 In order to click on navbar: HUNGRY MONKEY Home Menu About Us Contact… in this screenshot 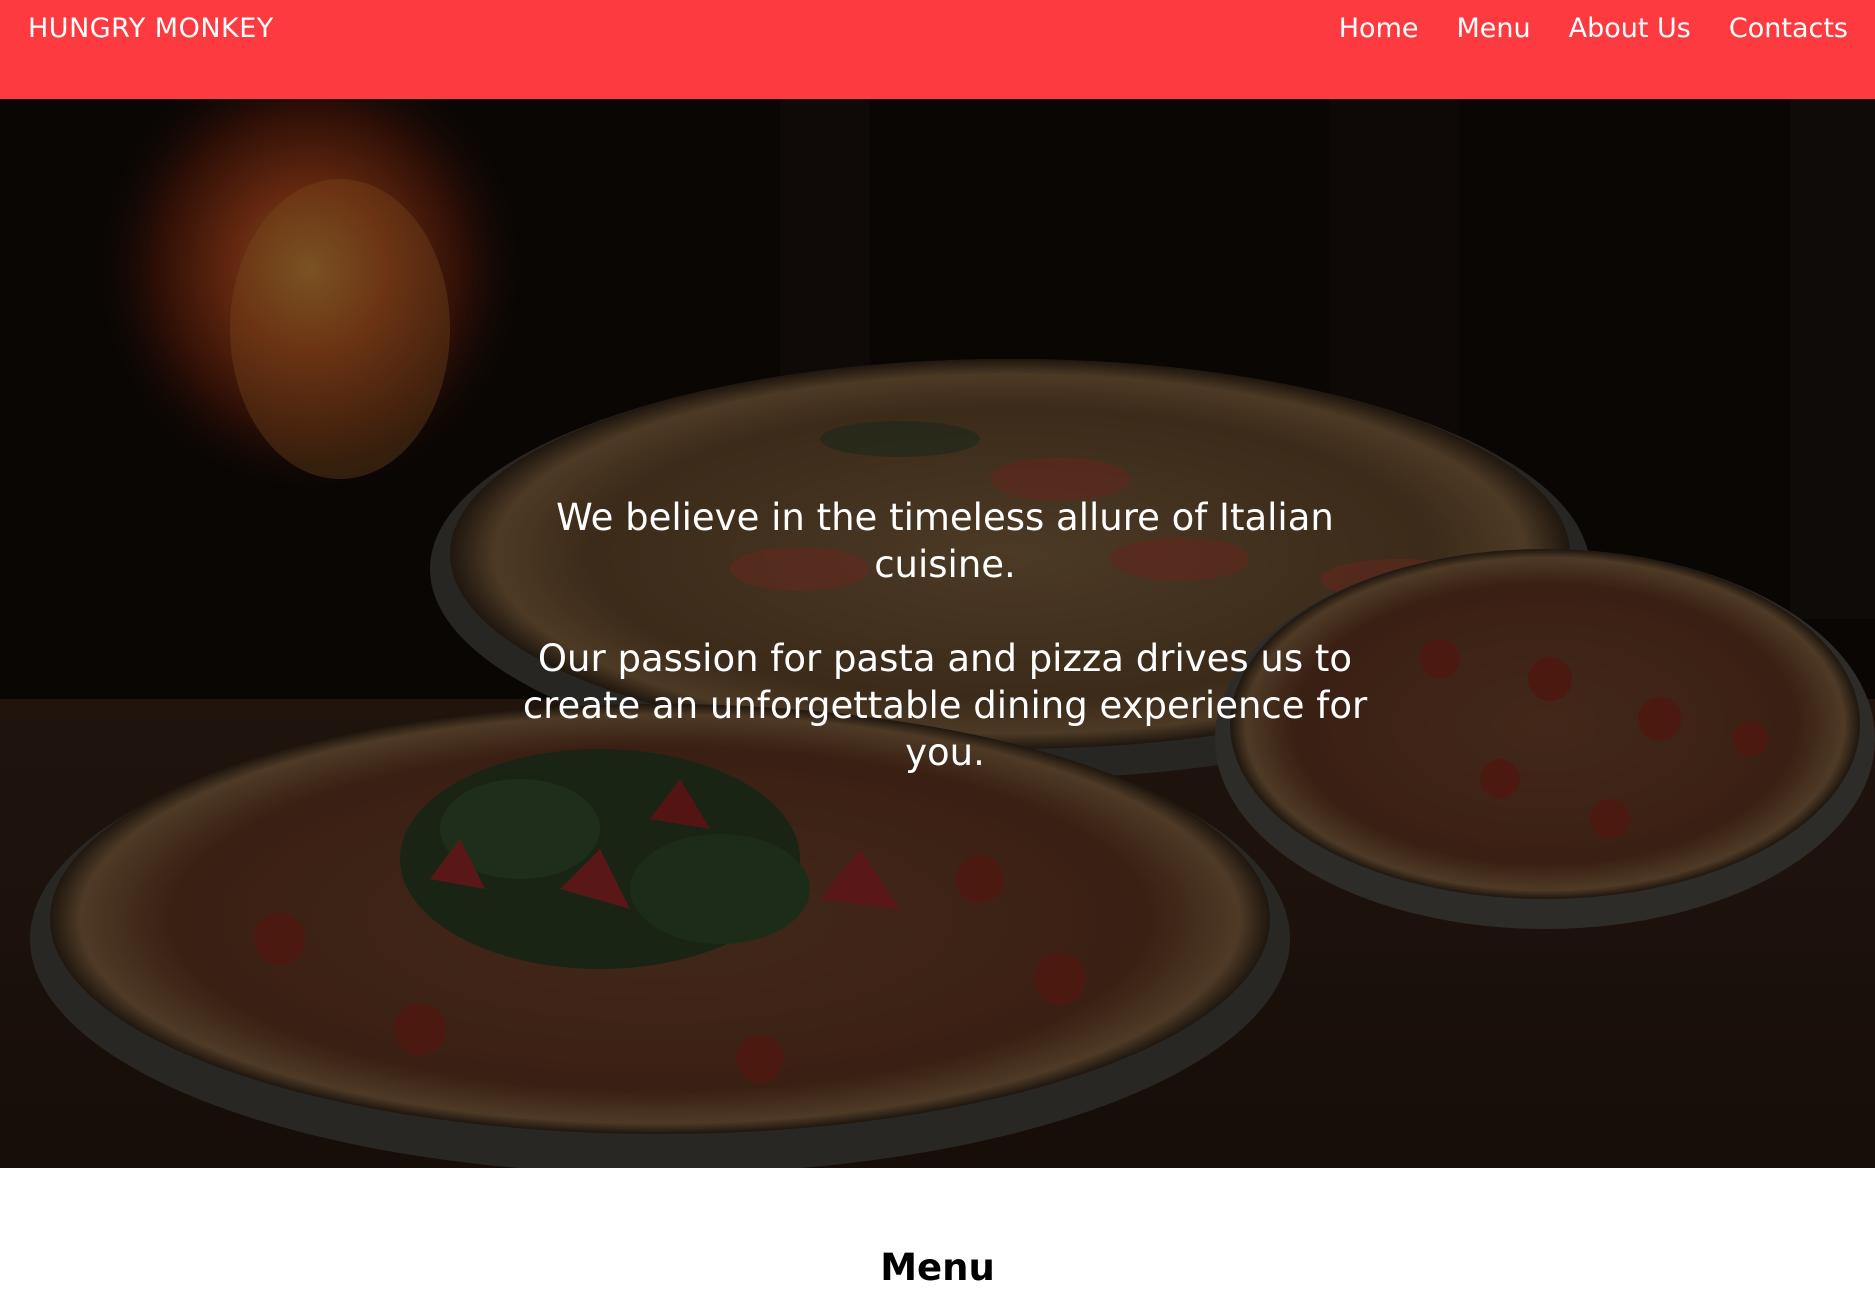, I will do `click(937, 49)`.